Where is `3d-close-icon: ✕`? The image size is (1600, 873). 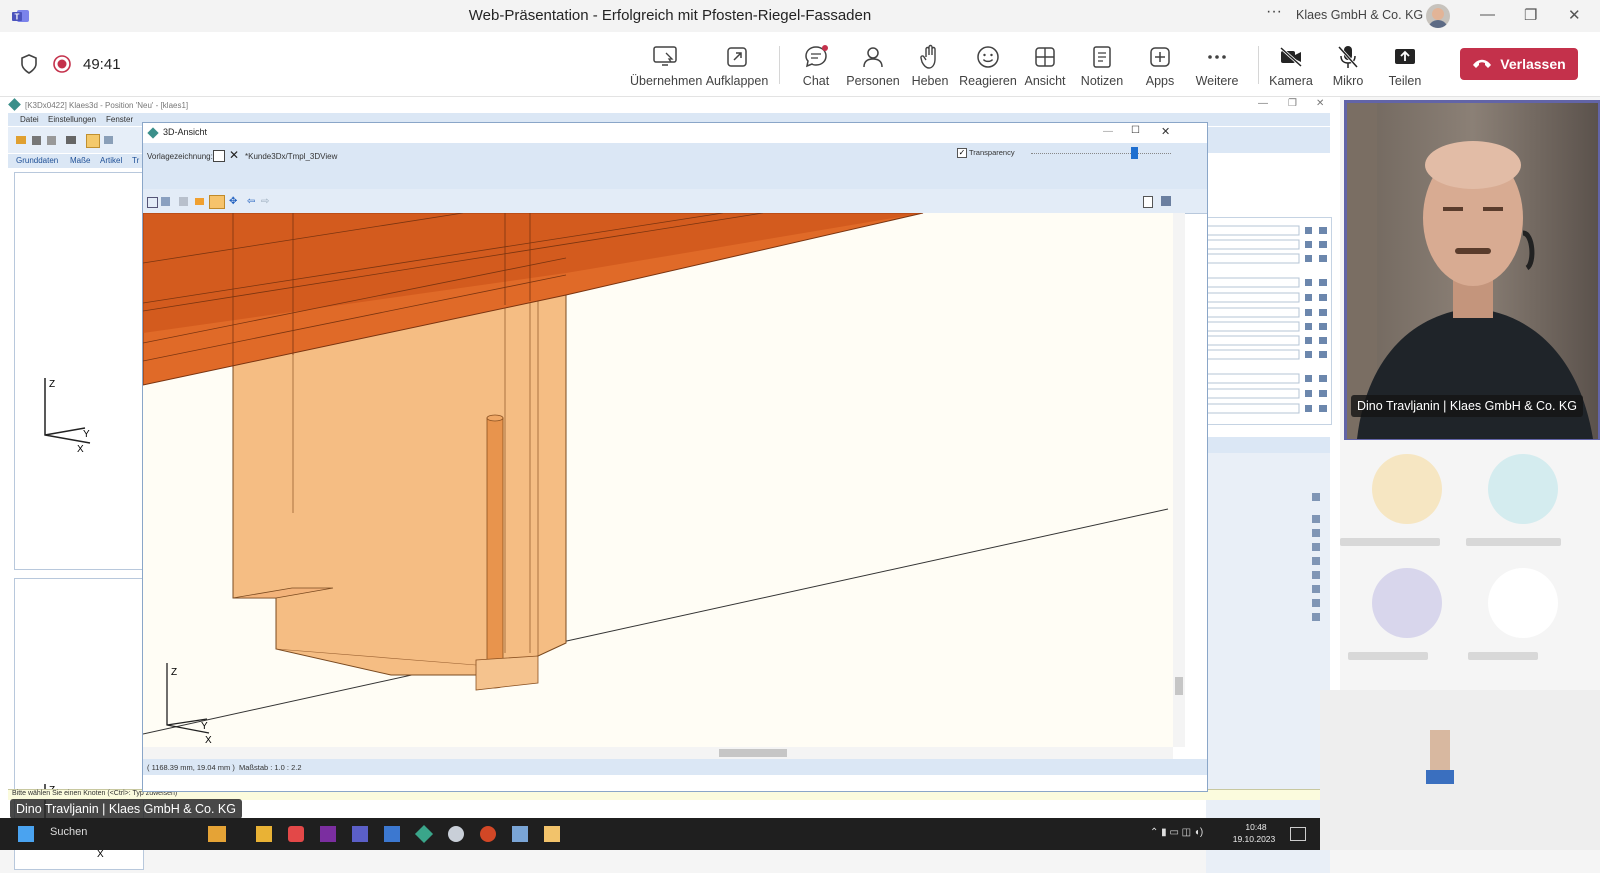 3d-close-icon: ✕ is located at coordinates (1165, 131).